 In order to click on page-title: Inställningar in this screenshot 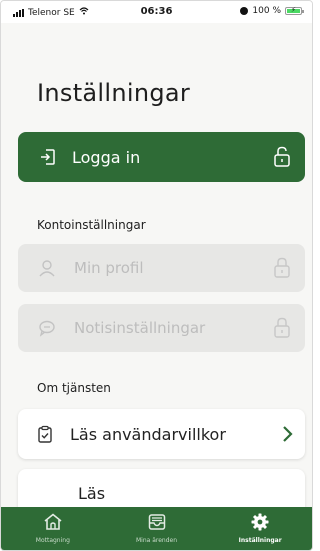, I will do `click(114, 93)`.